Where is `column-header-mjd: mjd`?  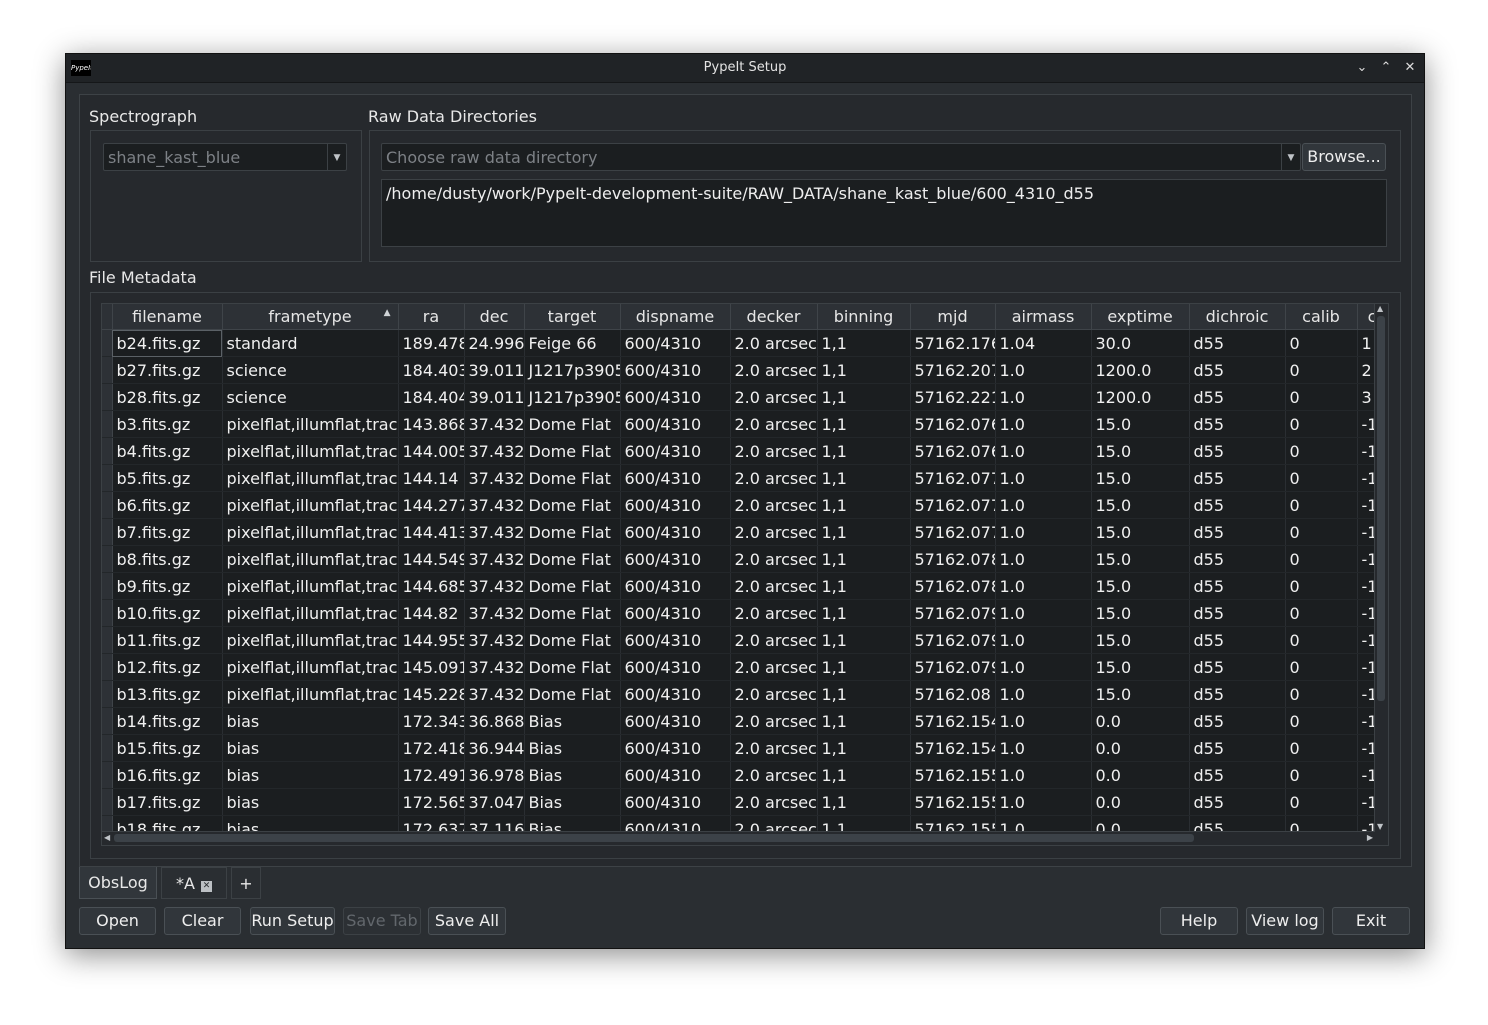
column-header-mjd: mjd is located at coordinates (953, 317).